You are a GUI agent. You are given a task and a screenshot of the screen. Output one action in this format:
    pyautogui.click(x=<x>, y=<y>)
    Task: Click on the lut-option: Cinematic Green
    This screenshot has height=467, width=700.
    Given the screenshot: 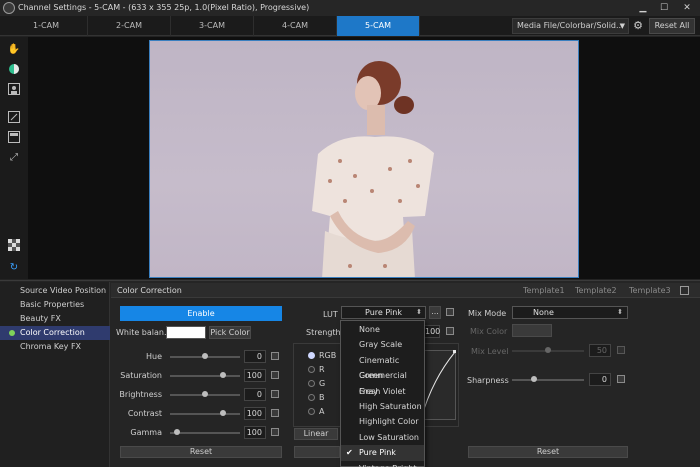 What is the action you would take?
    pyautogui.click(x=382, y=366)
    